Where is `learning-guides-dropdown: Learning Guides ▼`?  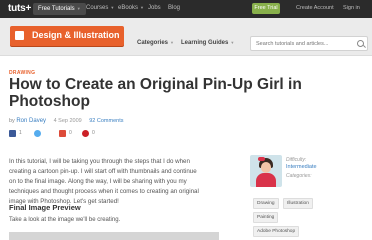 learning-guides-dropdown: Learning Guides ▼ is located at coordinates (207, 43).